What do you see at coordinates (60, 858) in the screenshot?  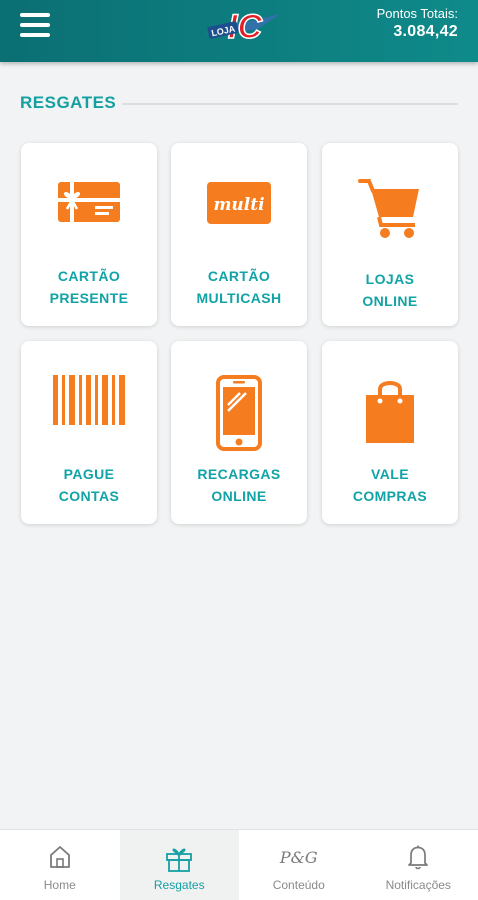 I see `home-icon` at bounding box center [60, 858].